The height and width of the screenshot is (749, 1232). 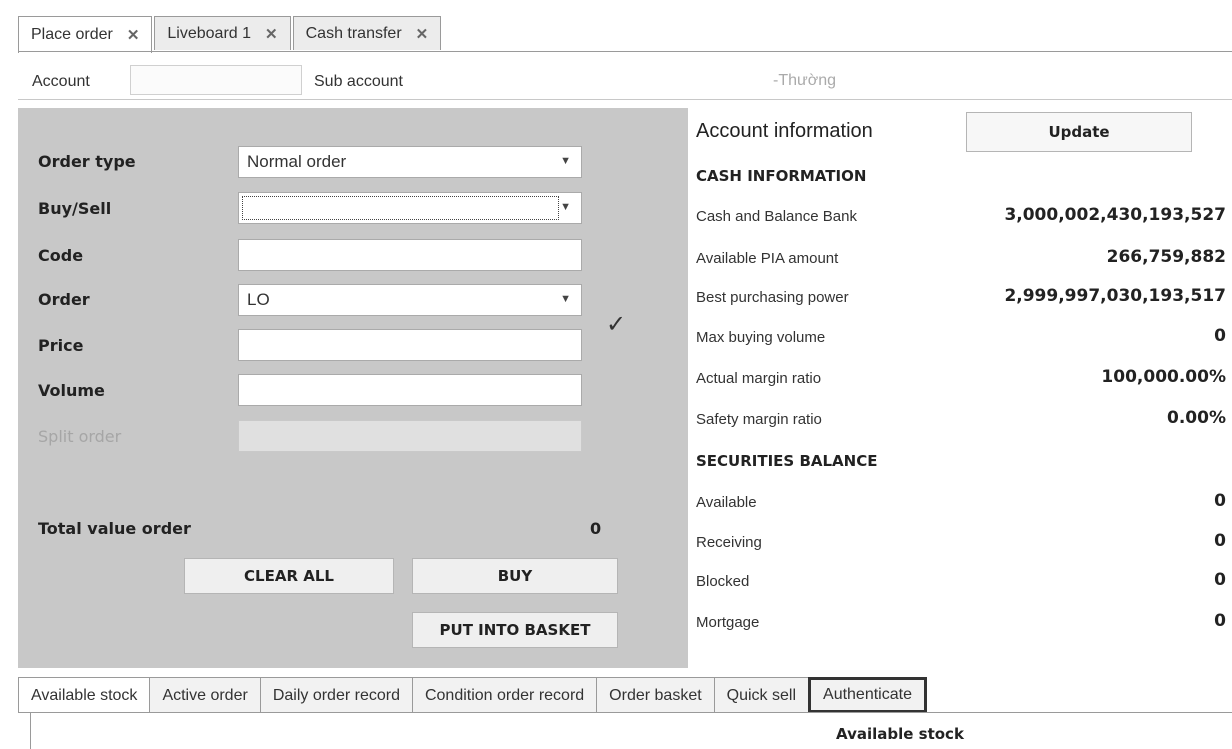 I want to click on order-type-label: Order type, so click(x=87, y=161).